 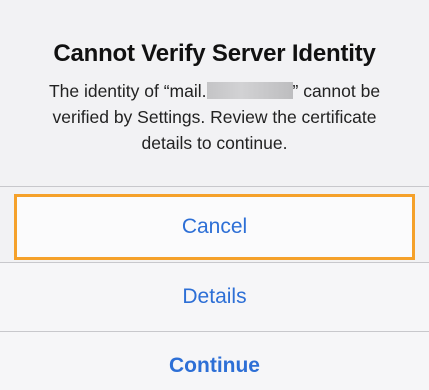 I want to click on redacted-hostname, so click(x=249, y=90).